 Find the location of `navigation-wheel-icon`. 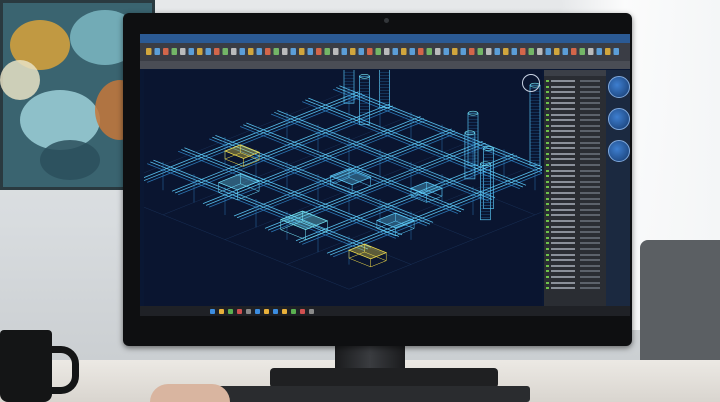

navigation-wheel-icon is located at coordinates (619, 87).